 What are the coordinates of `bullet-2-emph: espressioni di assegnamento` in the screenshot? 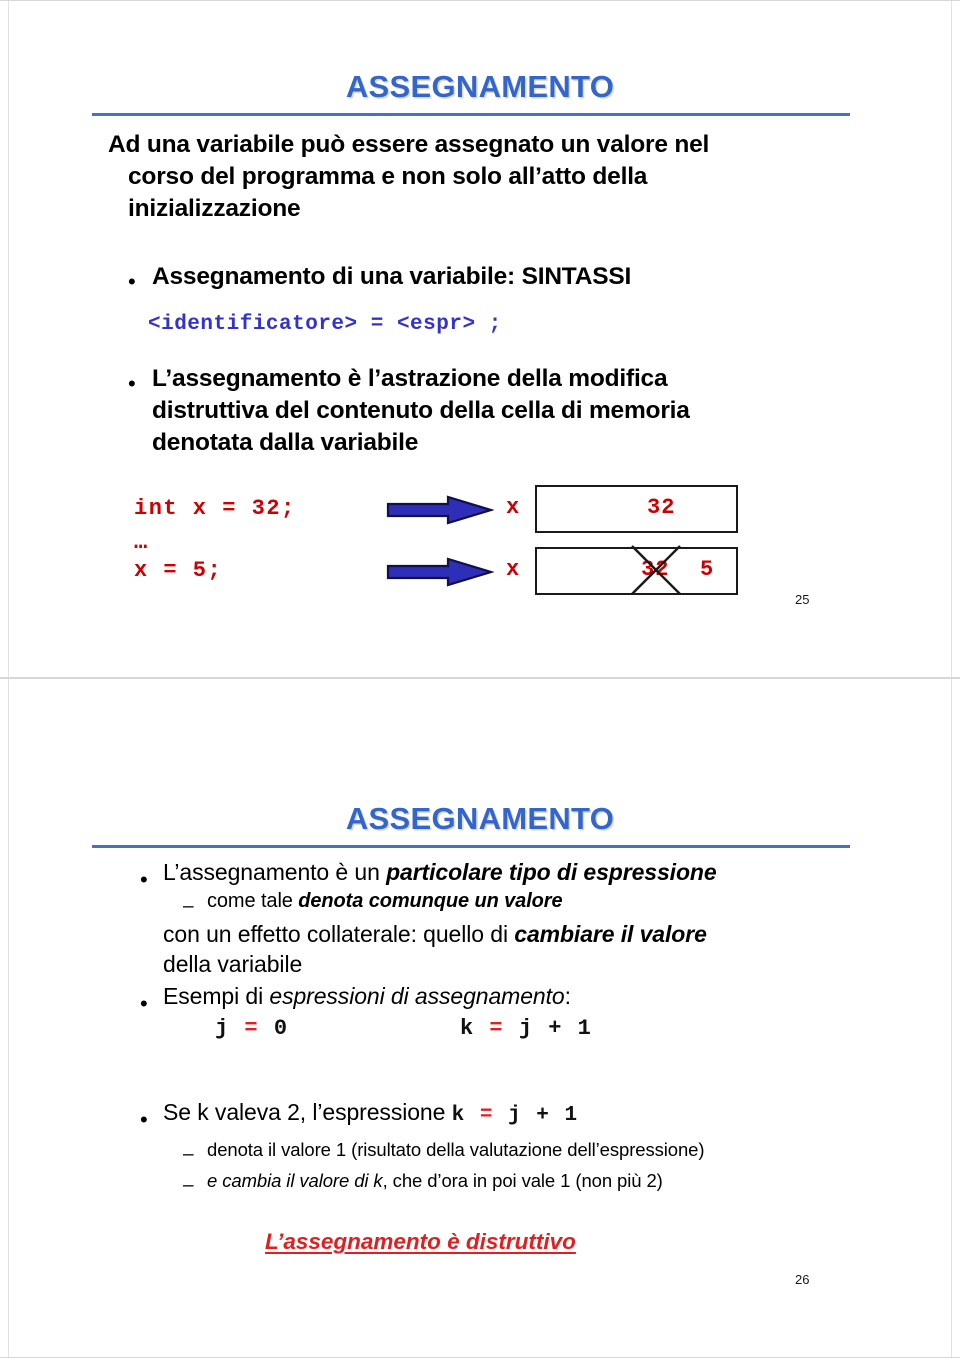 It's located at (417, 996).